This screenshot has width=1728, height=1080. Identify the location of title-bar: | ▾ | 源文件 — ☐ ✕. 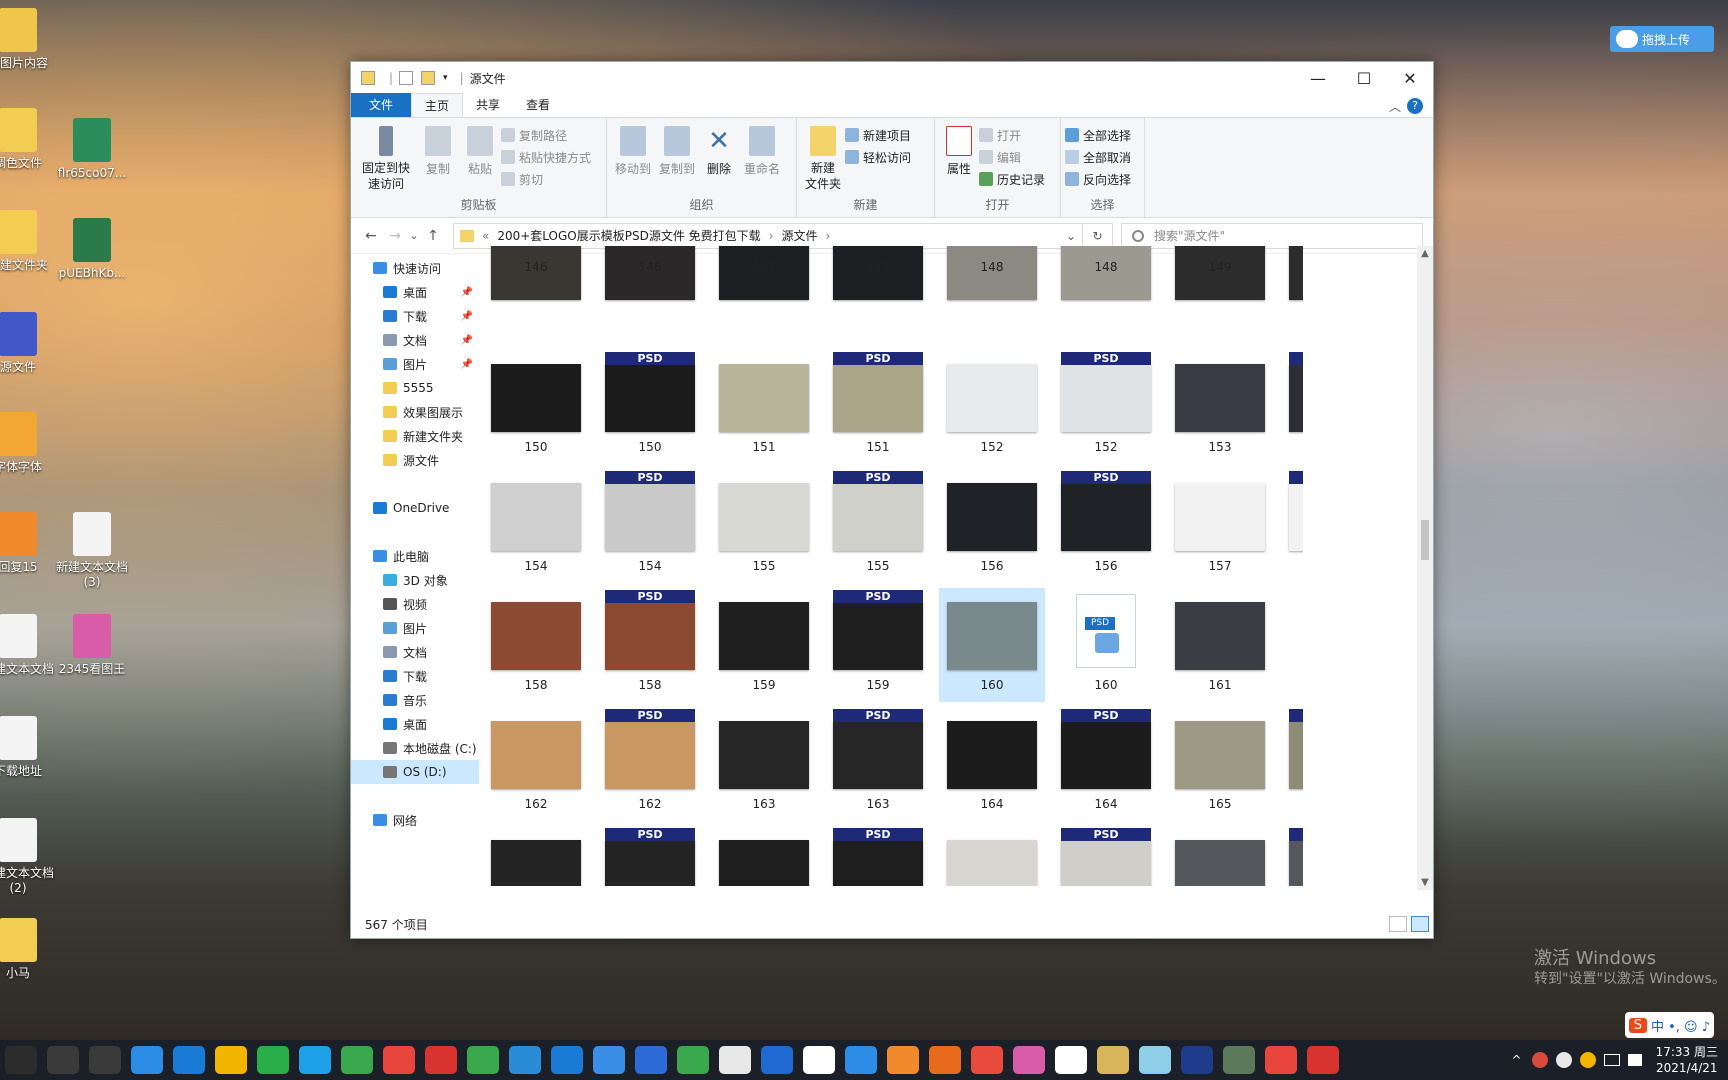
(892, 78).